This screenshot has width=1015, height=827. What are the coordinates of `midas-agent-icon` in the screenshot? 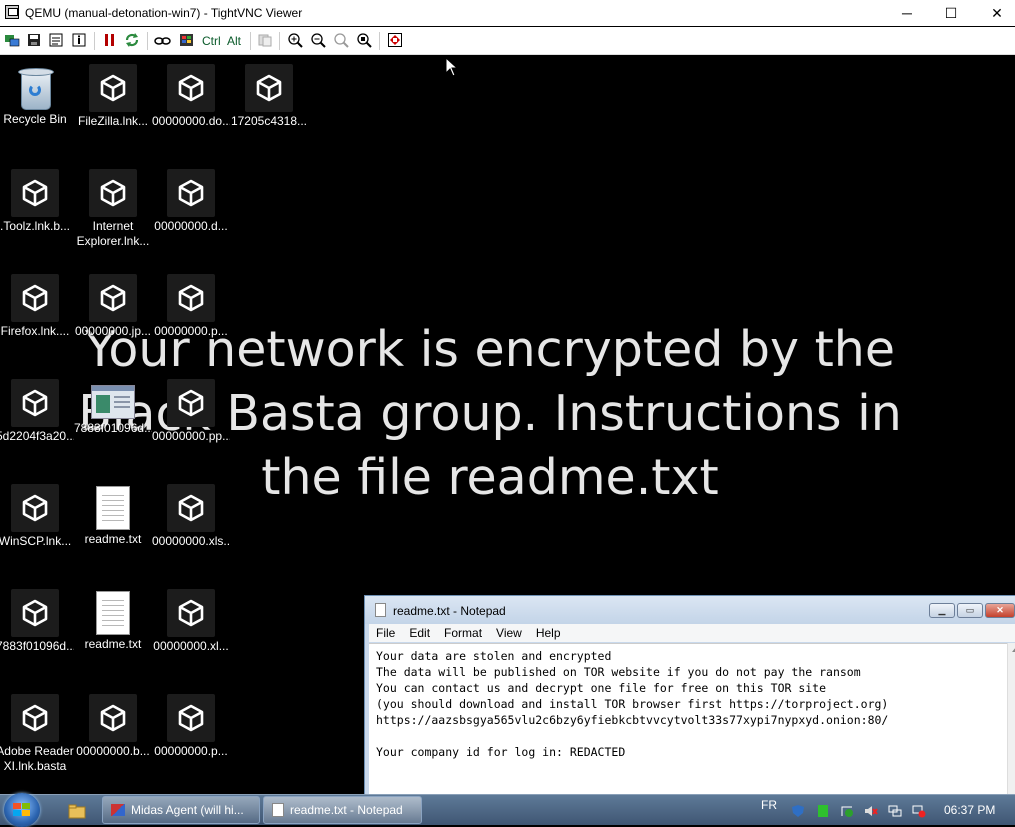 It's located at (118, 809).